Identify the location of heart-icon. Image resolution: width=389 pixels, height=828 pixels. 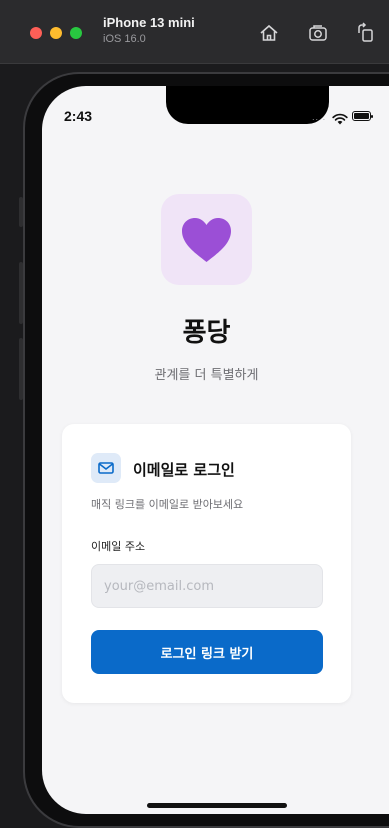
(206, 240).